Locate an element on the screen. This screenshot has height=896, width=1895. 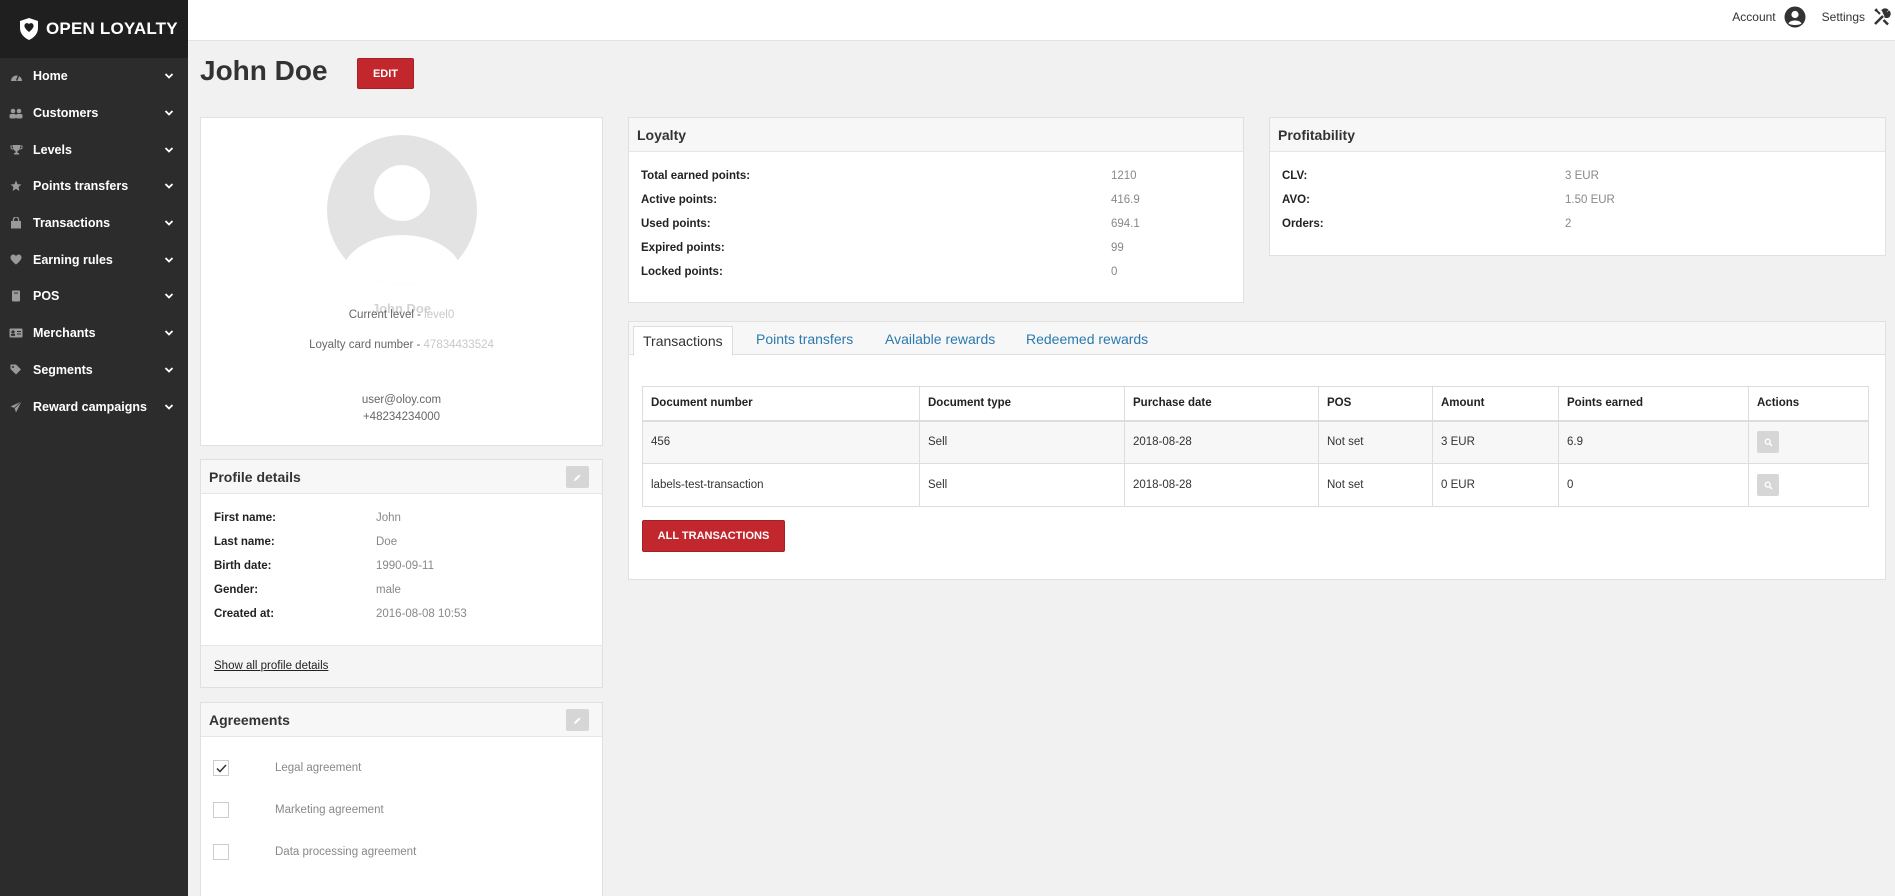
legal-agreement-checkbox is located at coordinates (221, 768).